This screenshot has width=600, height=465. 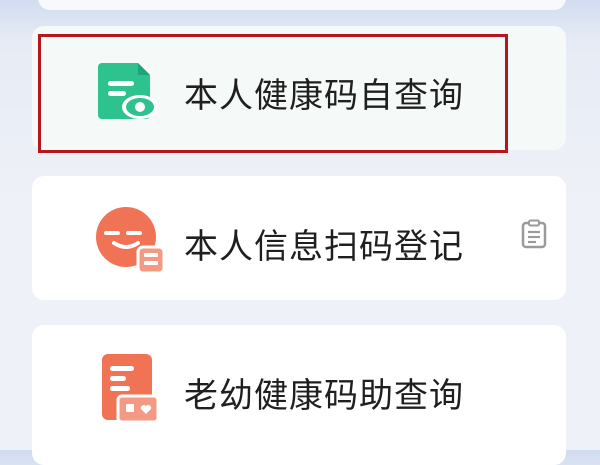 I want to click on menu-item-label: 老幼健康码助查询, so click(x=324, y=396).